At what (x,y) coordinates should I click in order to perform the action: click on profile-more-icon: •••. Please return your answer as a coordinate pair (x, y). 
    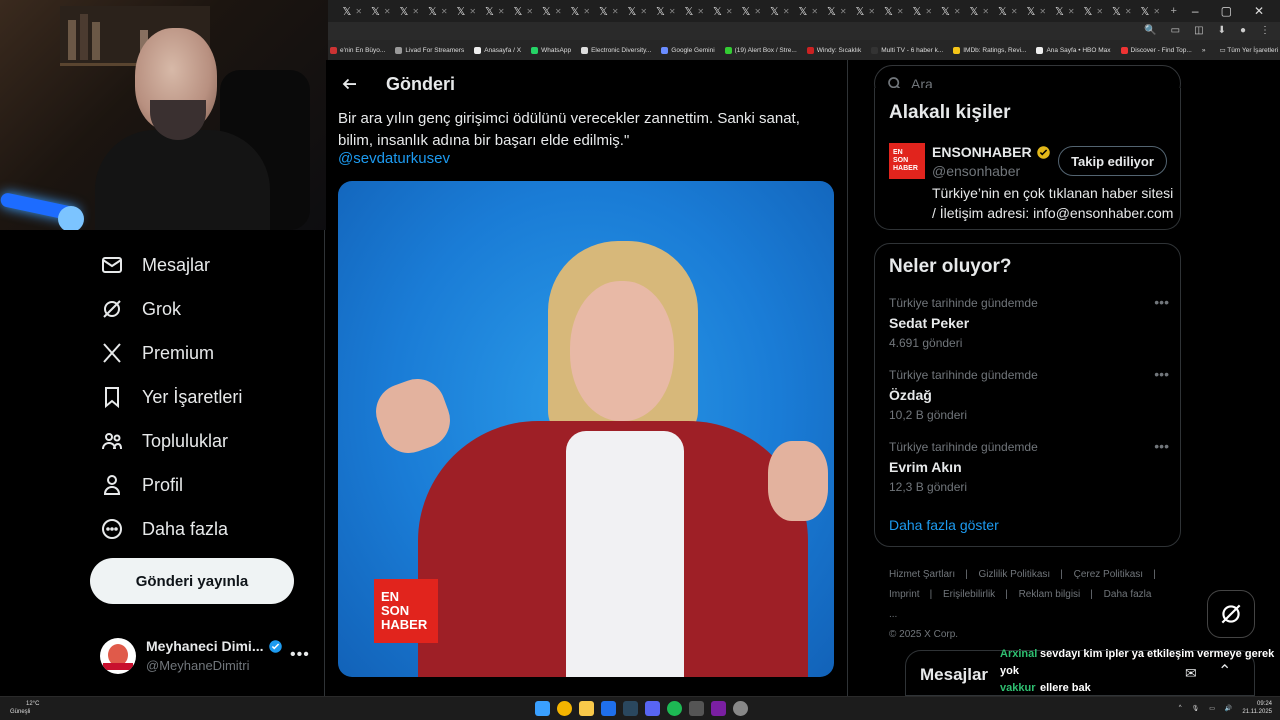
    Looking at the image, I should click on (300, 655).